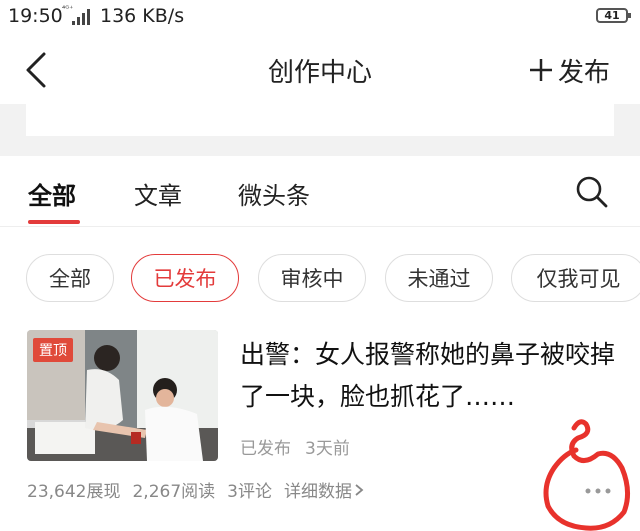 The height and width of the screenshot is (531, 640). Describe the element at coordinates (575, 278) in the screenshot. I see `filter-chip-private: 仅我可见` at that location.